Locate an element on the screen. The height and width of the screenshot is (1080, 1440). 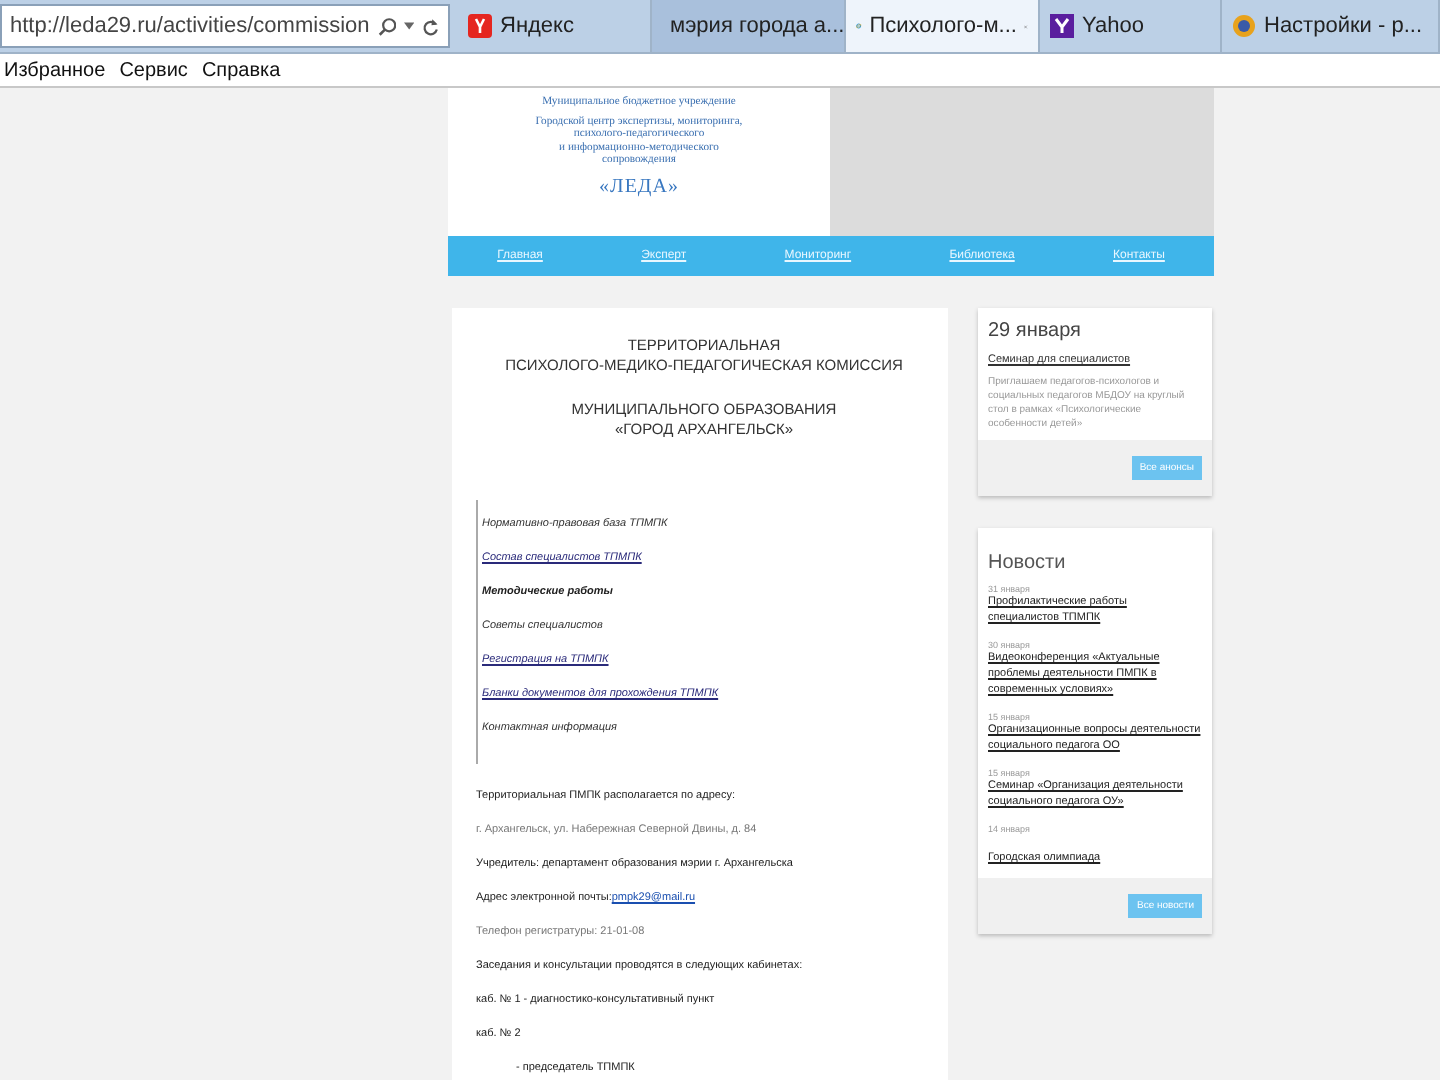
menu-item: Сервис is located at coordinates (153, 70).